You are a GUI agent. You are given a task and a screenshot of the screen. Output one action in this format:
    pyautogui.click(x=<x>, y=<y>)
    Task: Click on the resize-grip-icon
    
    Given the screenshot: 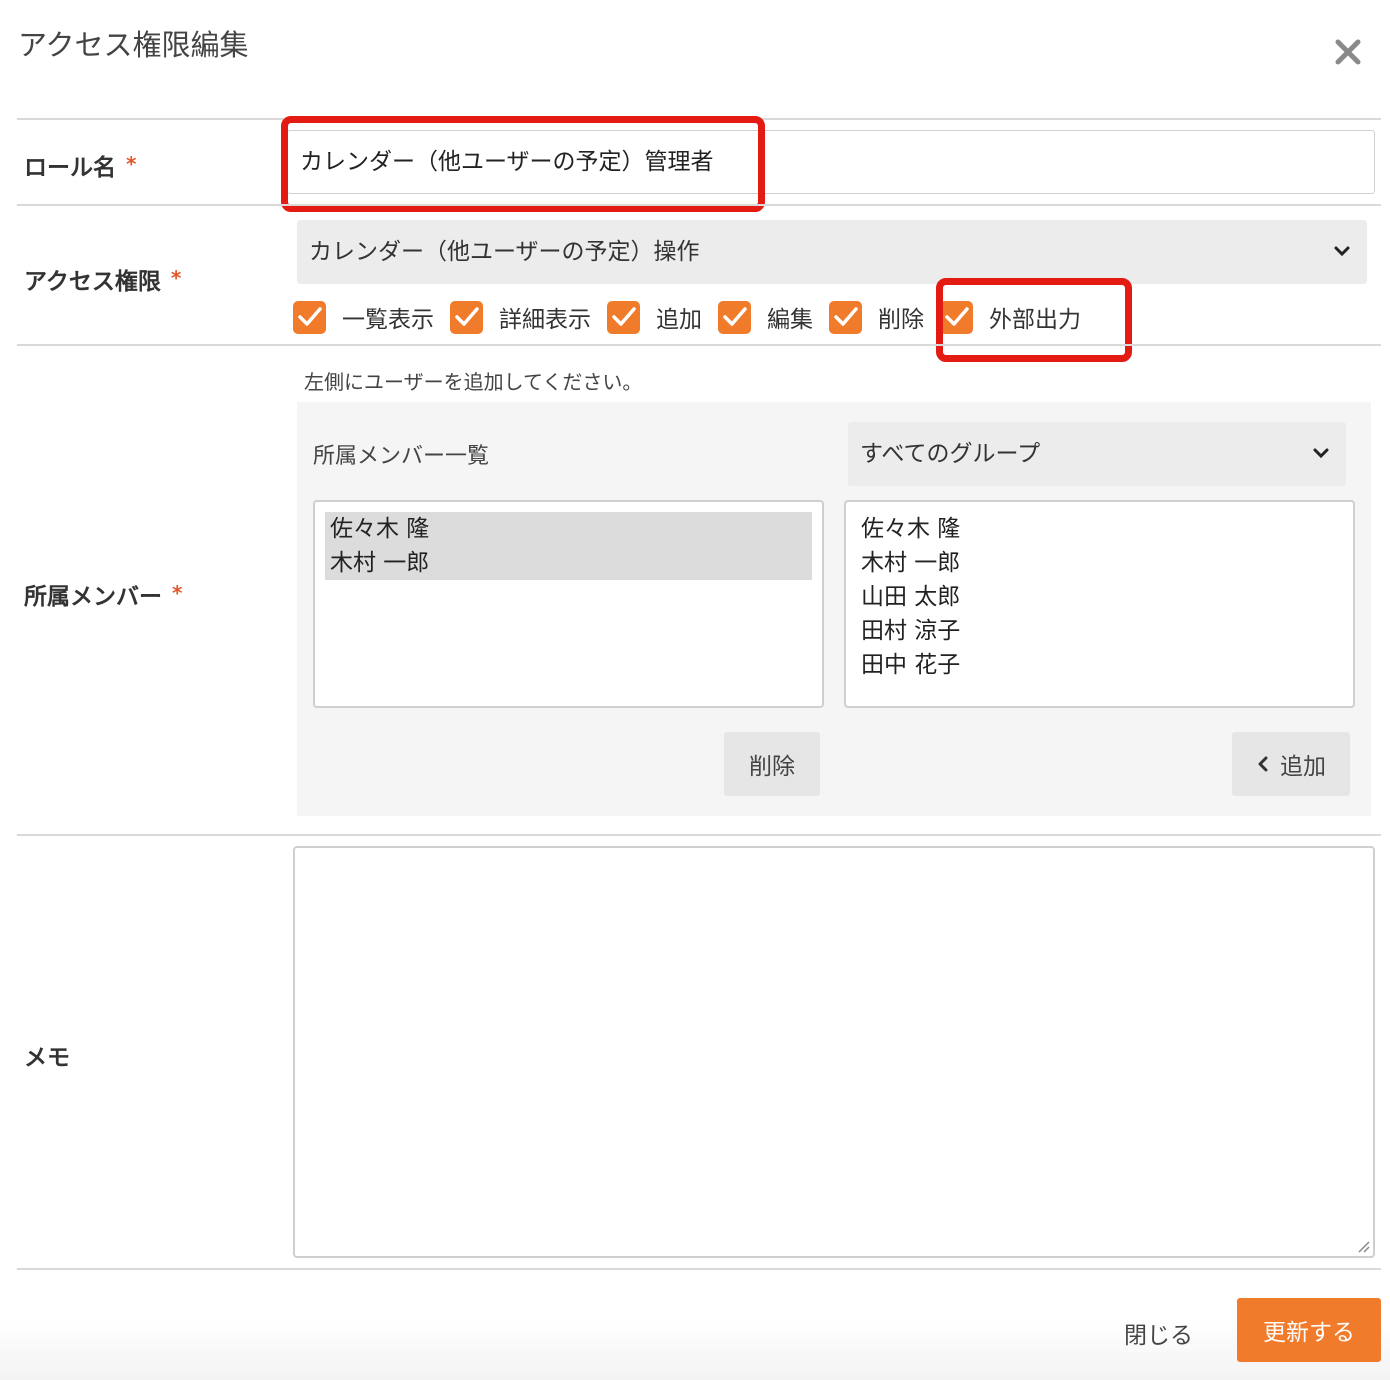 What is the action you would take?
    pyautogui.click(x=1363, y=1246)
    